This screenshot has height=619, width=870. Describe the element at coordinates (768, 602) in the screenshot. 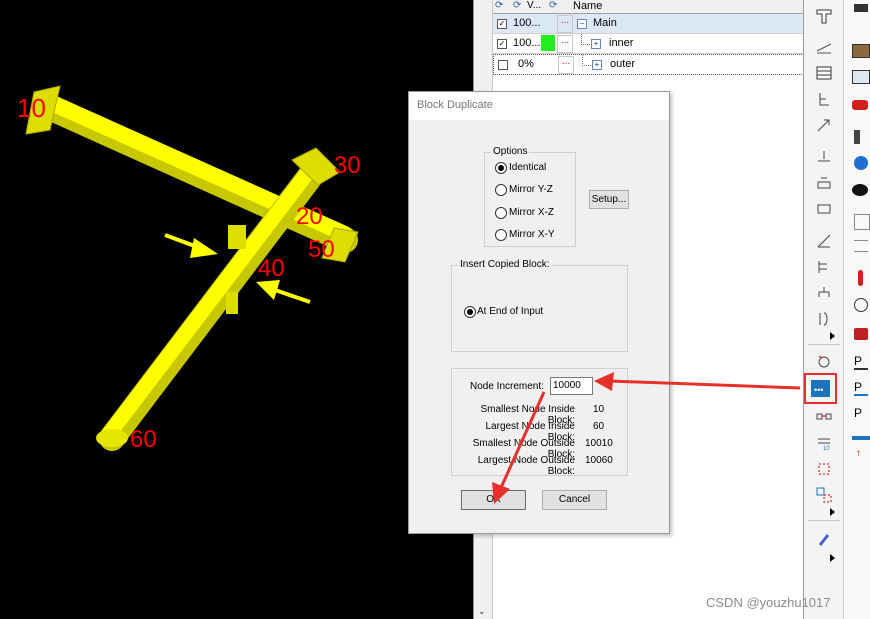

I see `watermark: CSDN @youzhu1017` at that location.